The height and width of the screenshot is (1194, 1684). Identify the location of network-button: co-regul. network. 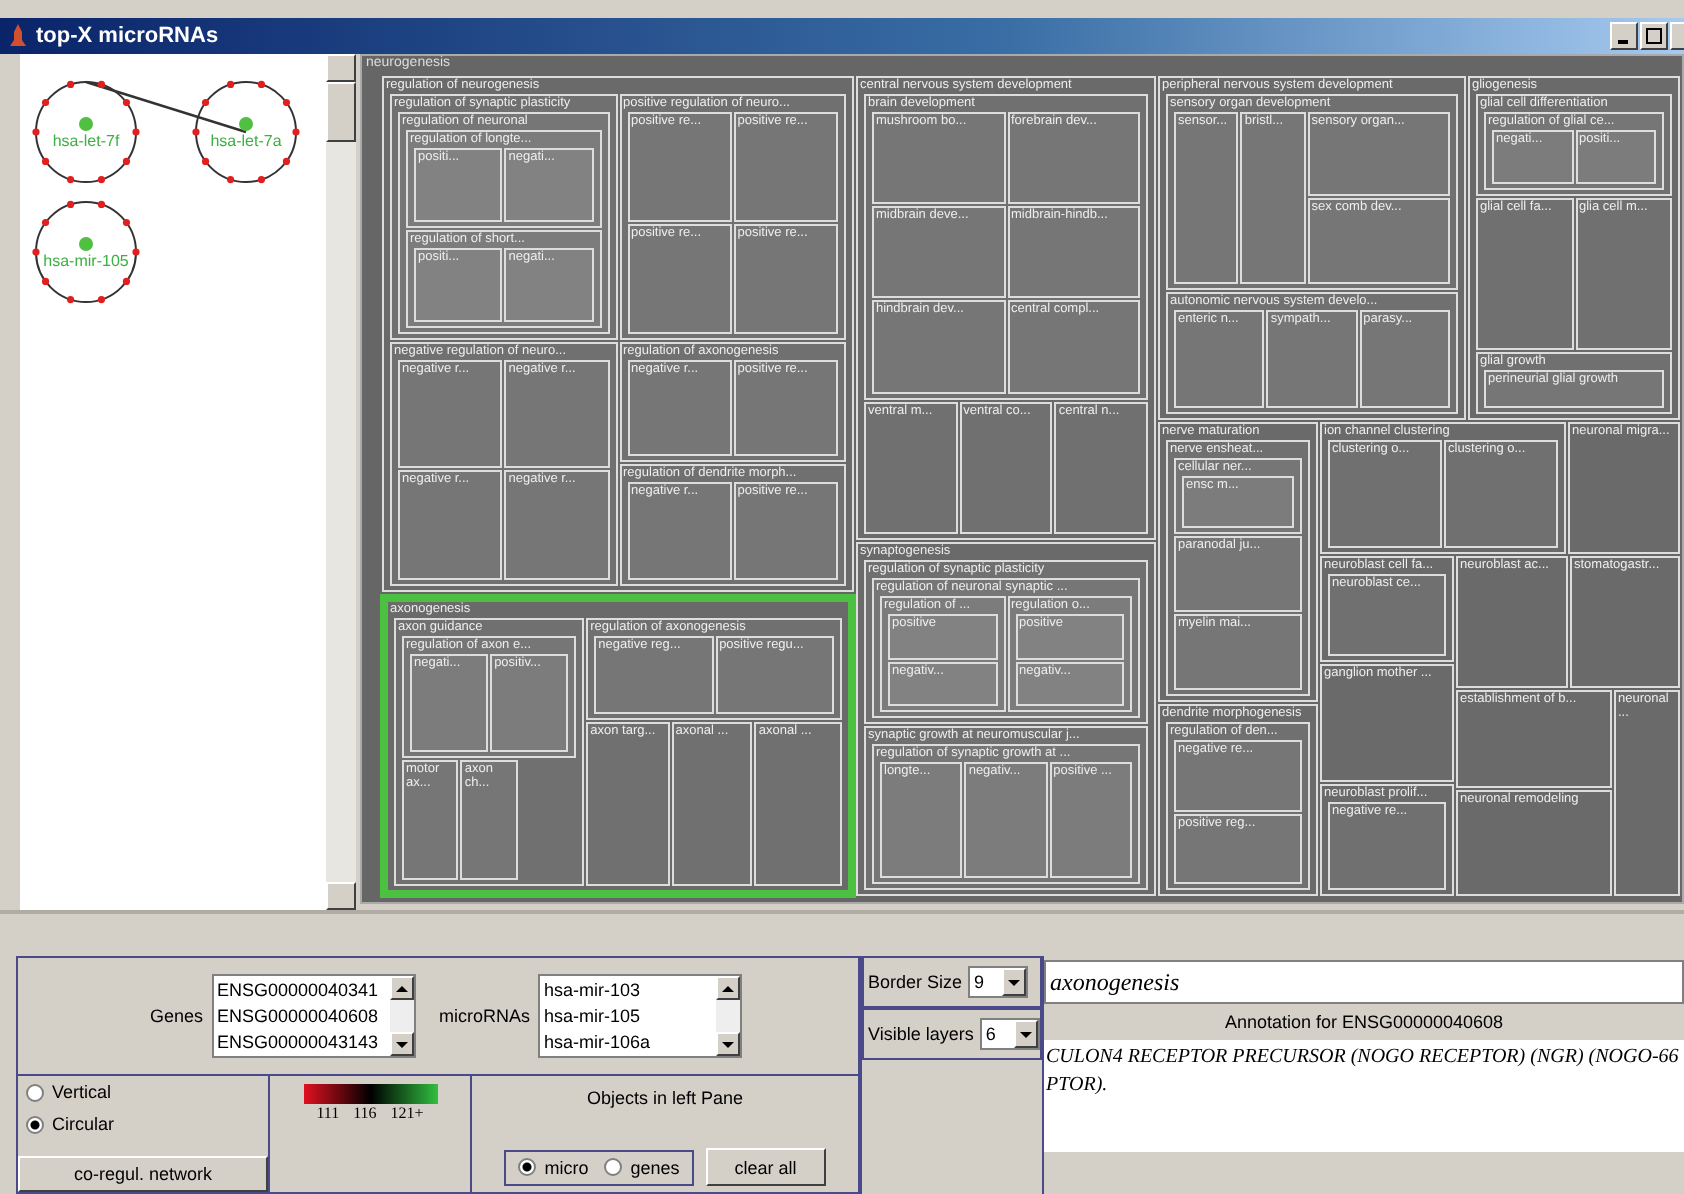
(143, 1174).